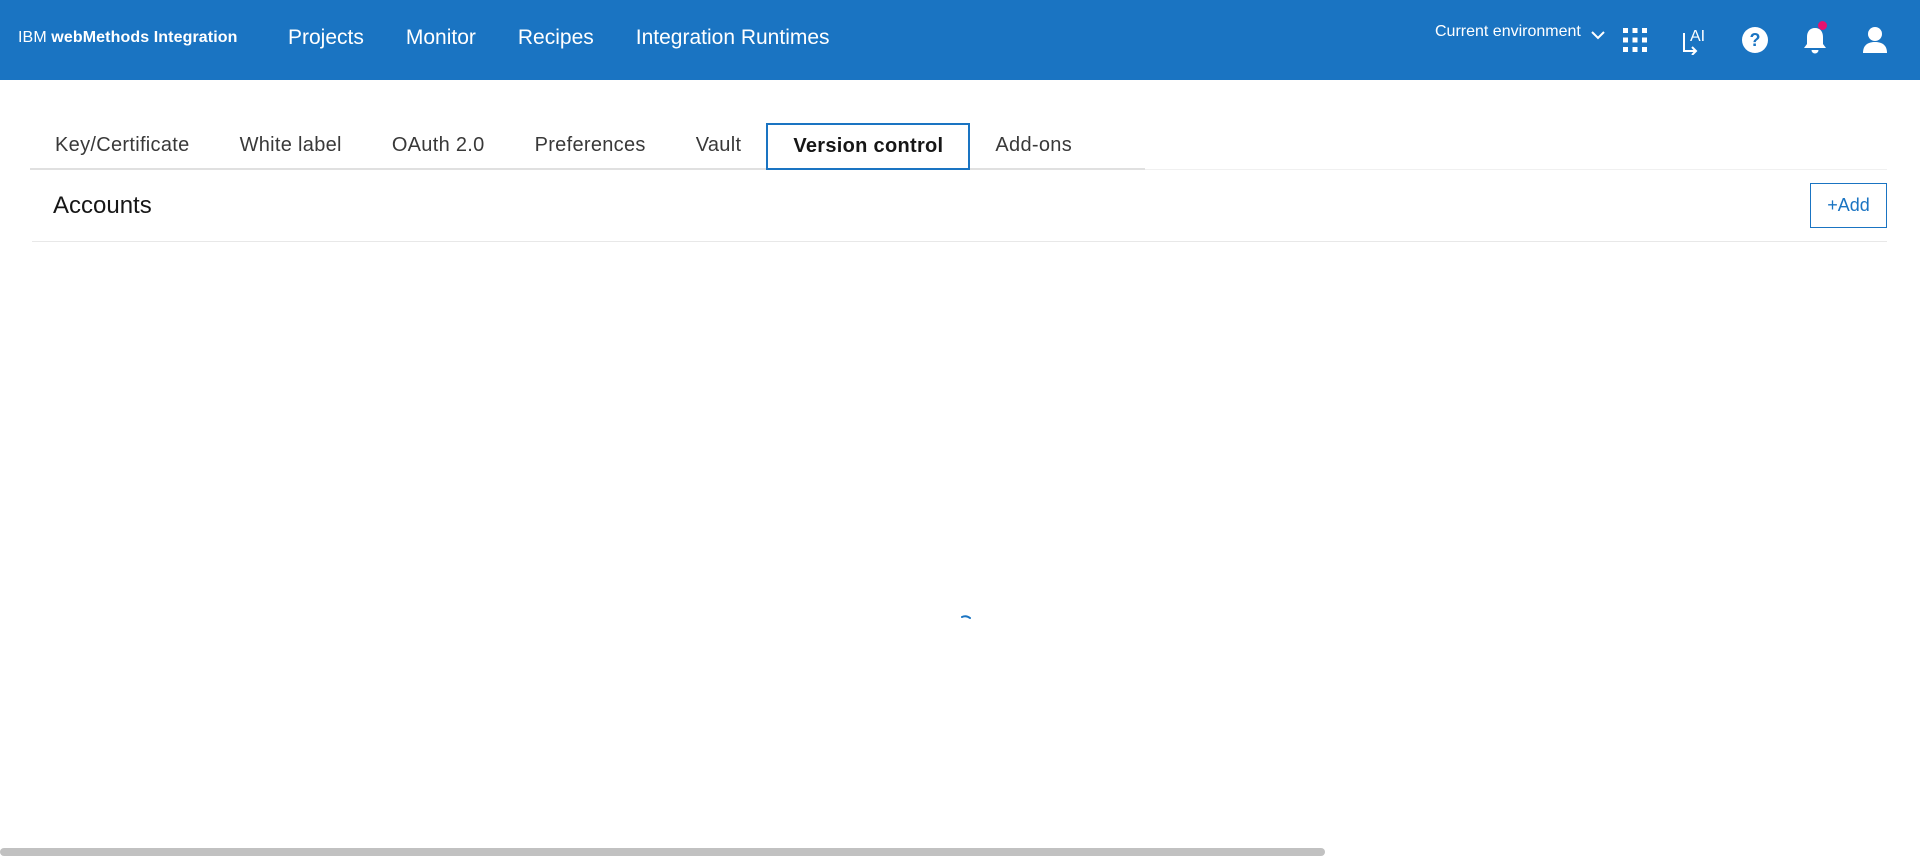 The image size is (1920, 857). I want to click on app-switcher-icon, so click(1635, 40).